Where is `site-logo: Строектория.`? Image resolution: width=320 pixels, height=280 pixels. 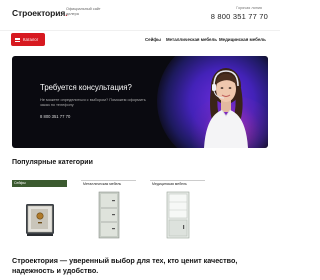 site-logo: Строектория. is located at coordinates (40, 13).